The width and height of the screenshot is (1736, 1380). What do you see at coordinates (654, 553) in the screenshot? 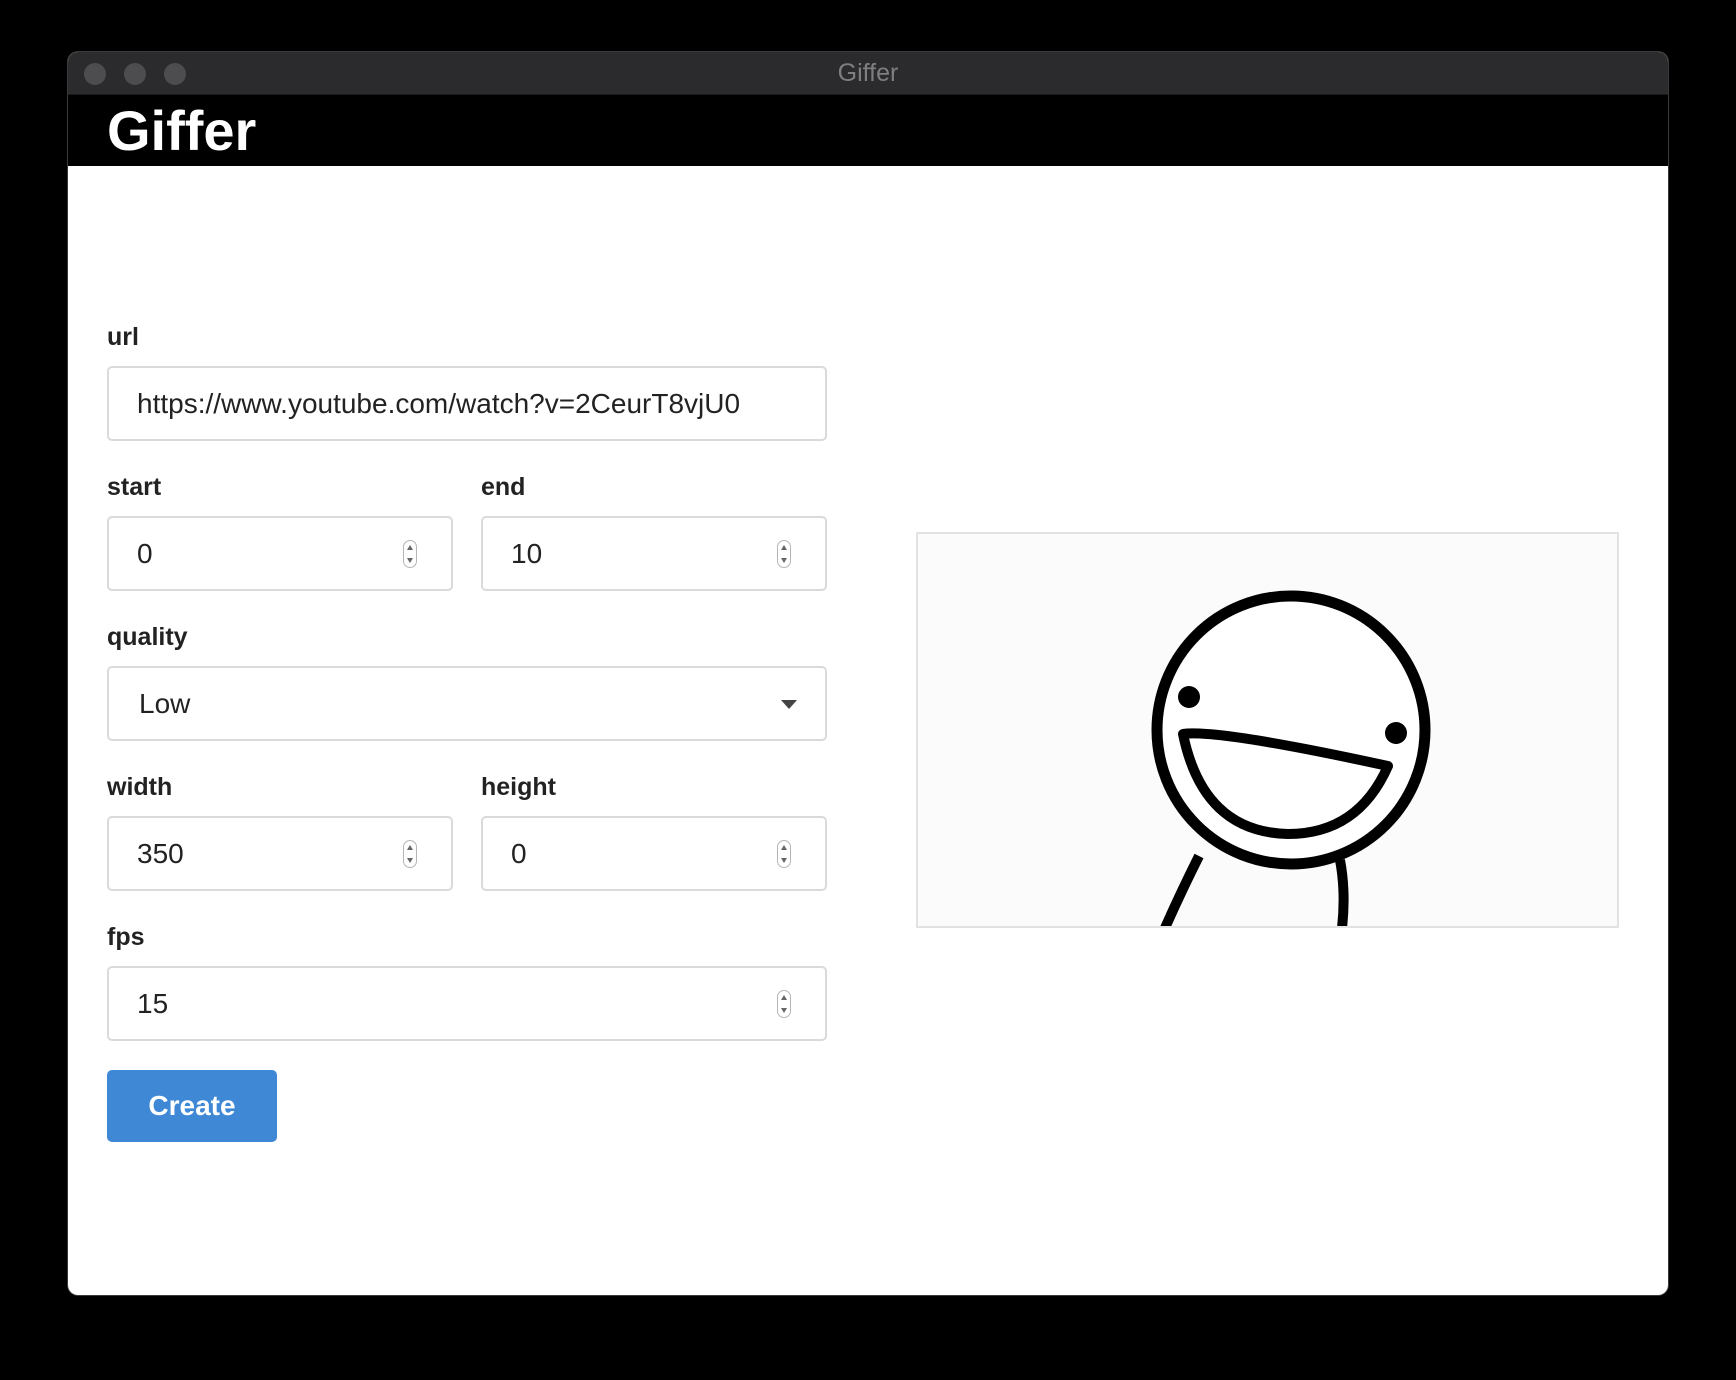
I see `end-input: 10` at bounding box center [654, 553].